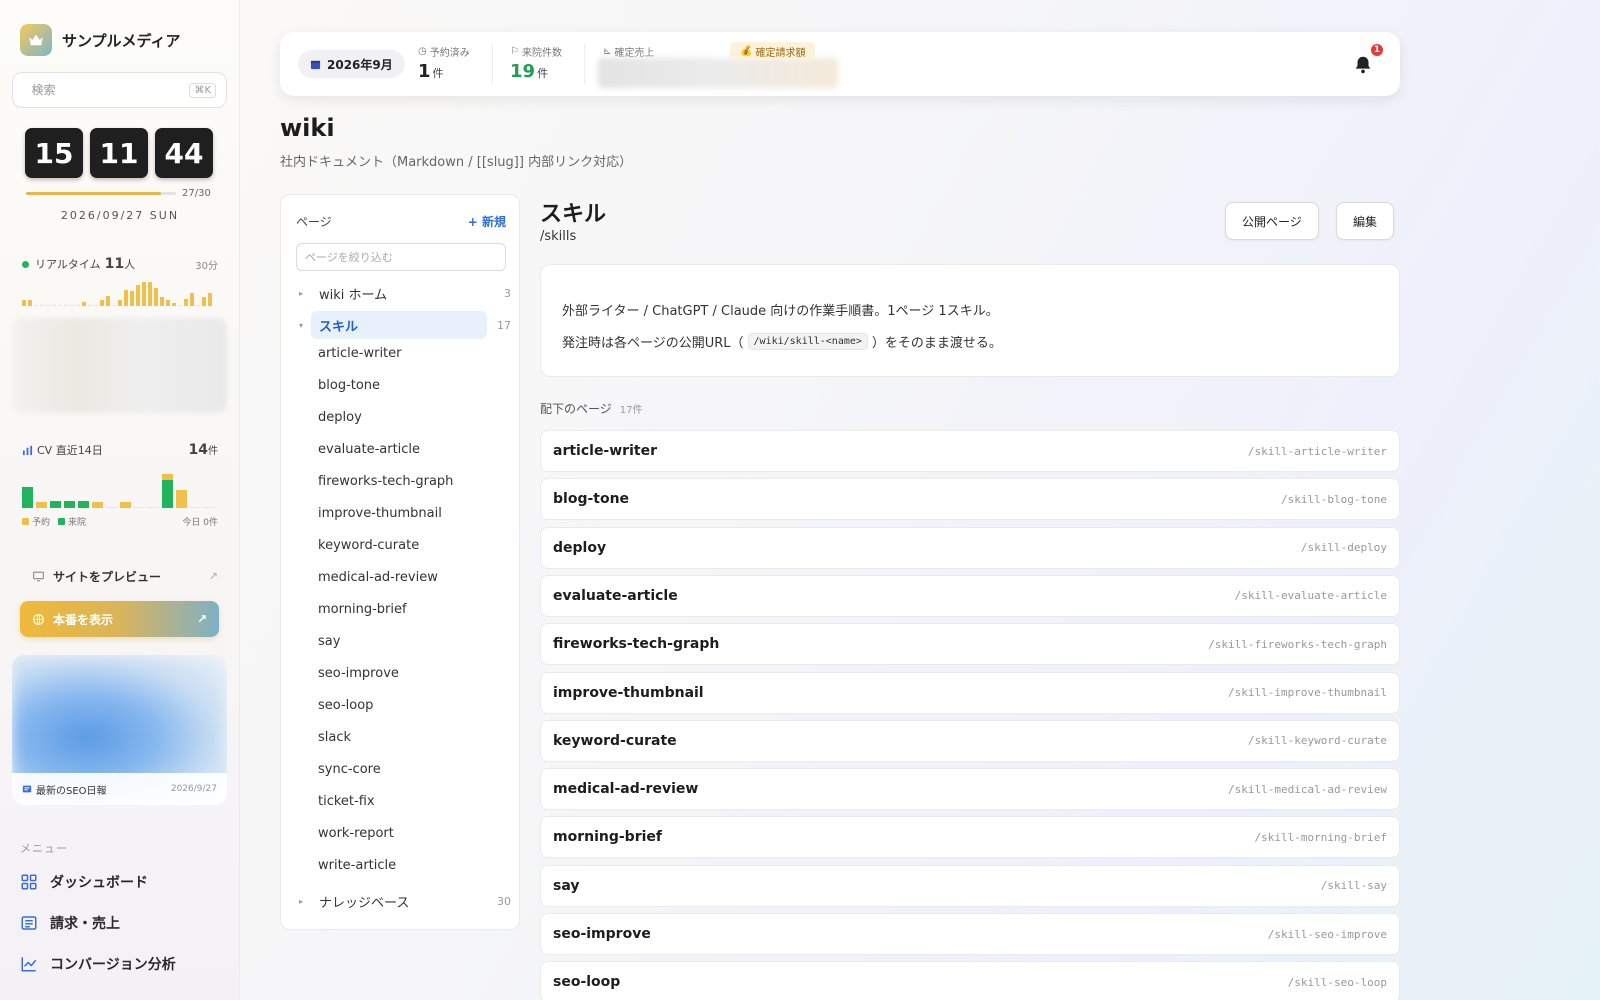 Image resolution: width=1600 pixels, height=1000 pixels. Describe the element at coordinates (385, 481) in the screenshot. I see `tree-child-item: fireworks-tech-graph` at that location.